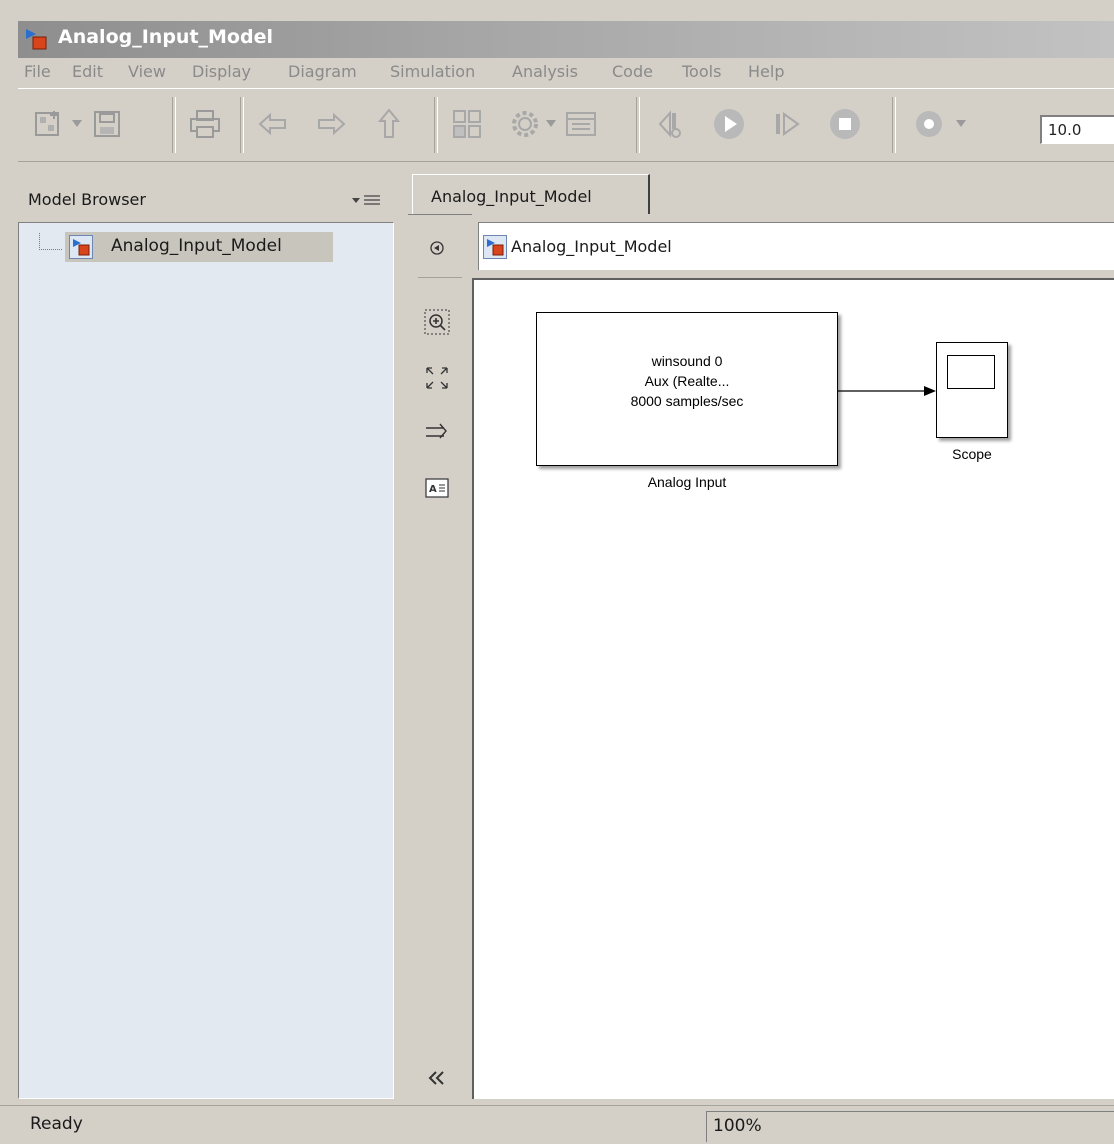  What do you see at coordinates (402, 637) in the screenshot?
I see `panel-splitter` at bounding box center [402, 637].